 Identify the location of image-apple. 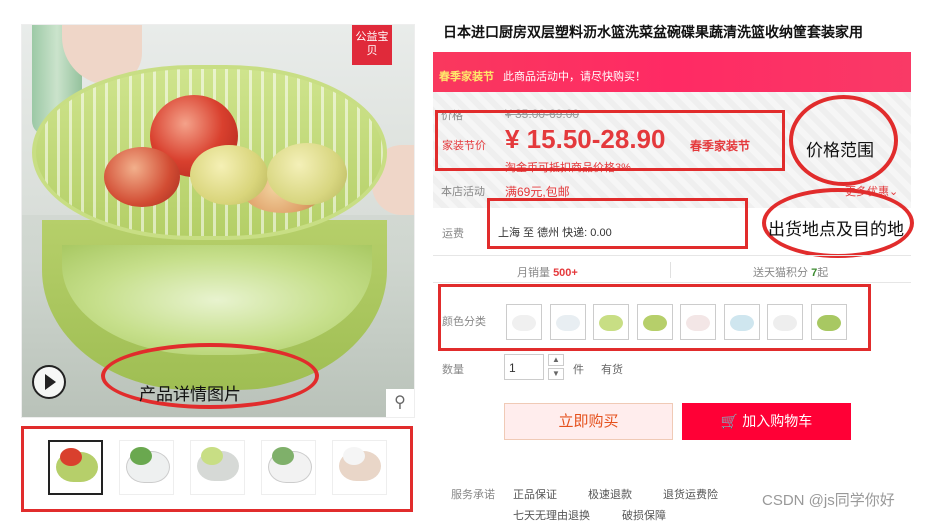
(142, 177).